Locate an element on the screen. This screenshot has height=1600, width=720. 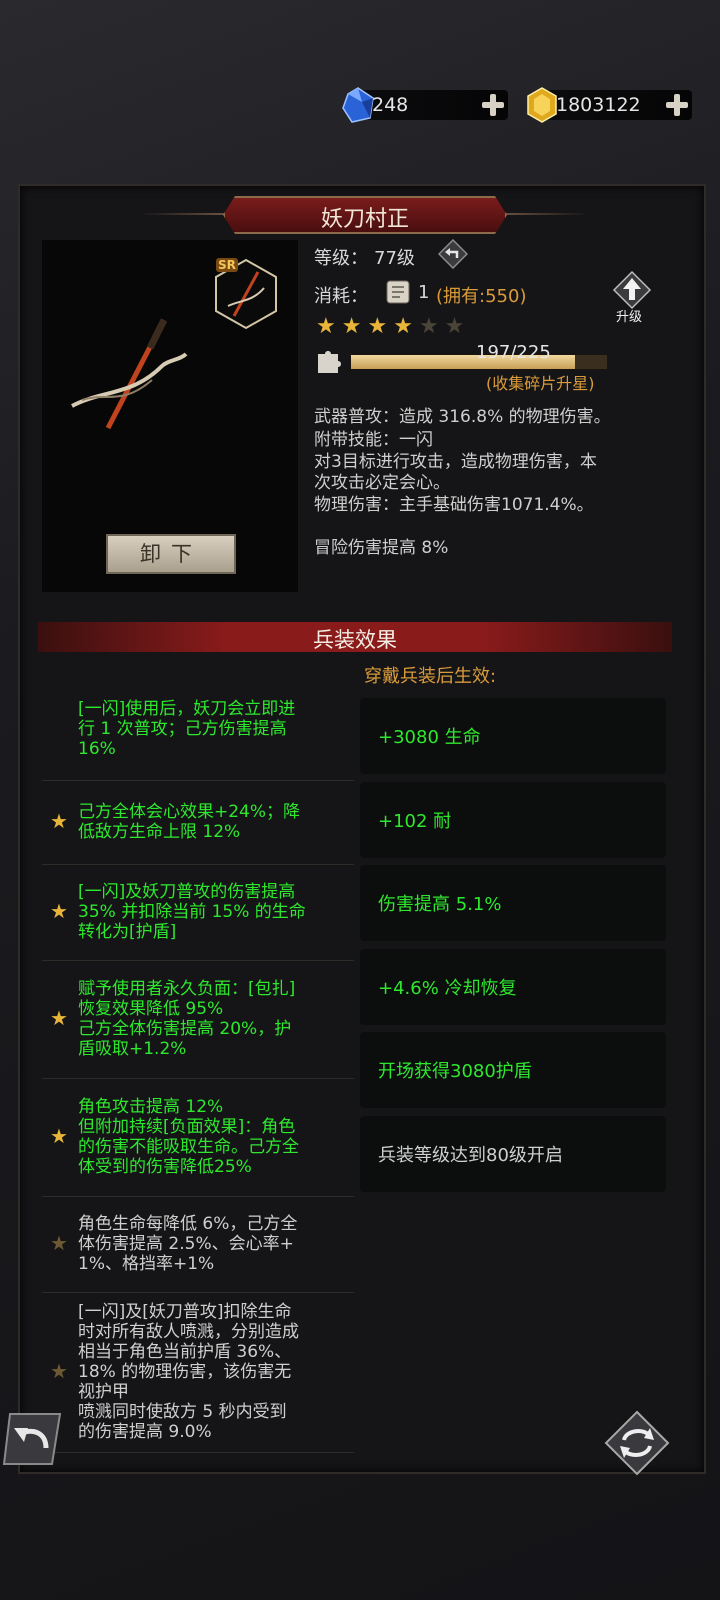
effect-line: [一闪]及妖刀普攻的伤害提高 is located at coordinates (187, 892).